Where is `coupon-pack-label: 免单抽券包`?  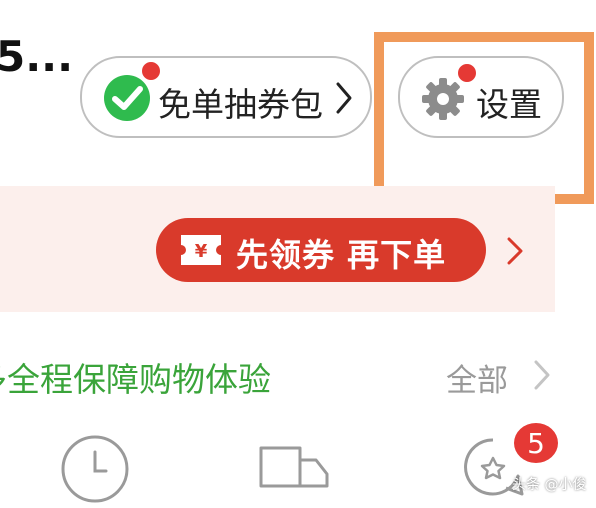
coupon-pack-label: 免单抽券包 is located at coordinates (240, 104).